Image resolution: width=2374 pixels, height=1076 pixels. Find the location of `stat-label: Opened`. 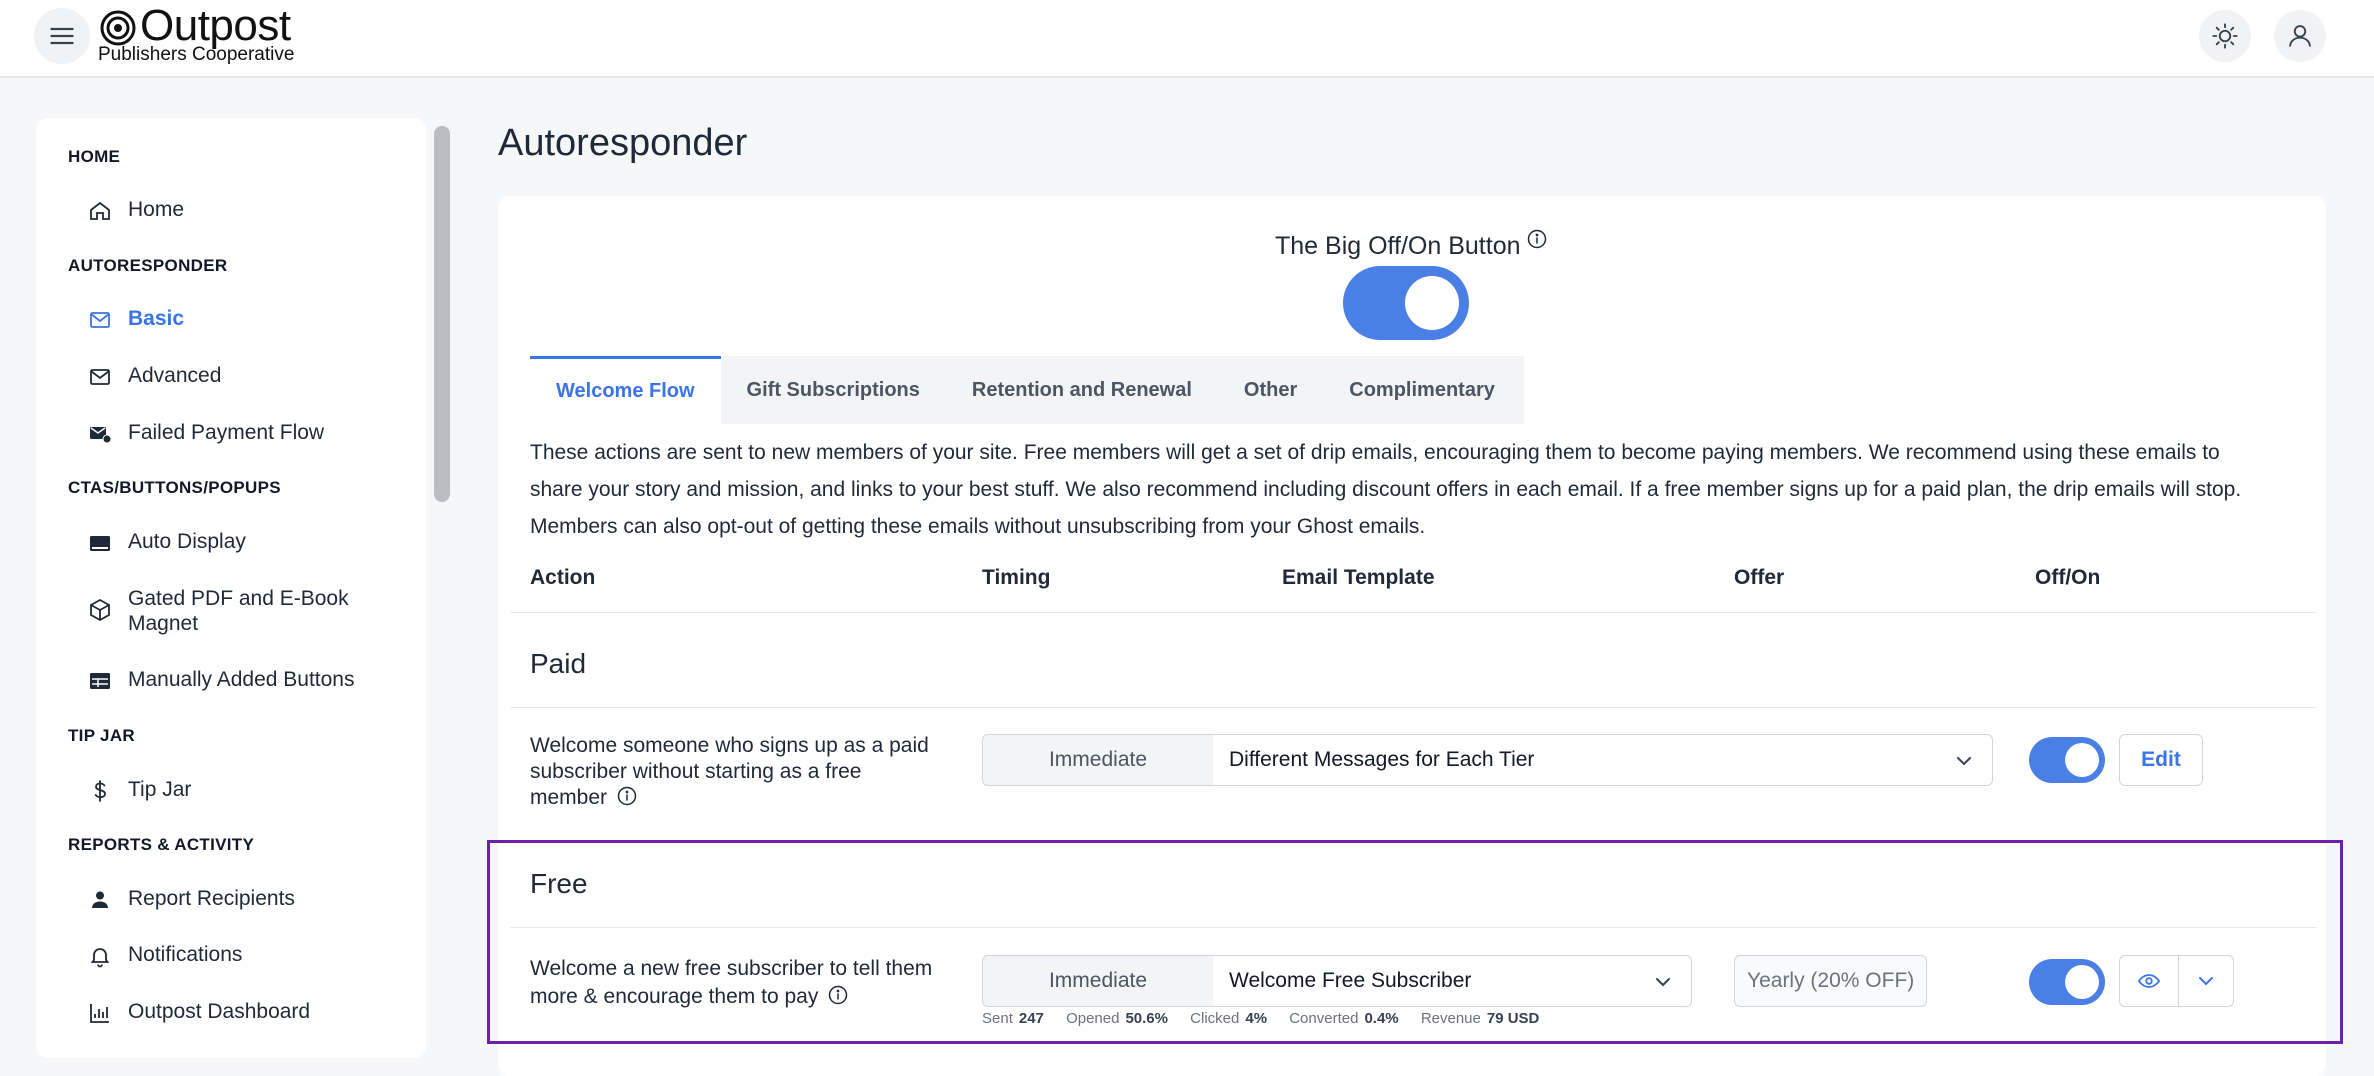

stat-label: Opened is located at coordinates (1093, 1018).